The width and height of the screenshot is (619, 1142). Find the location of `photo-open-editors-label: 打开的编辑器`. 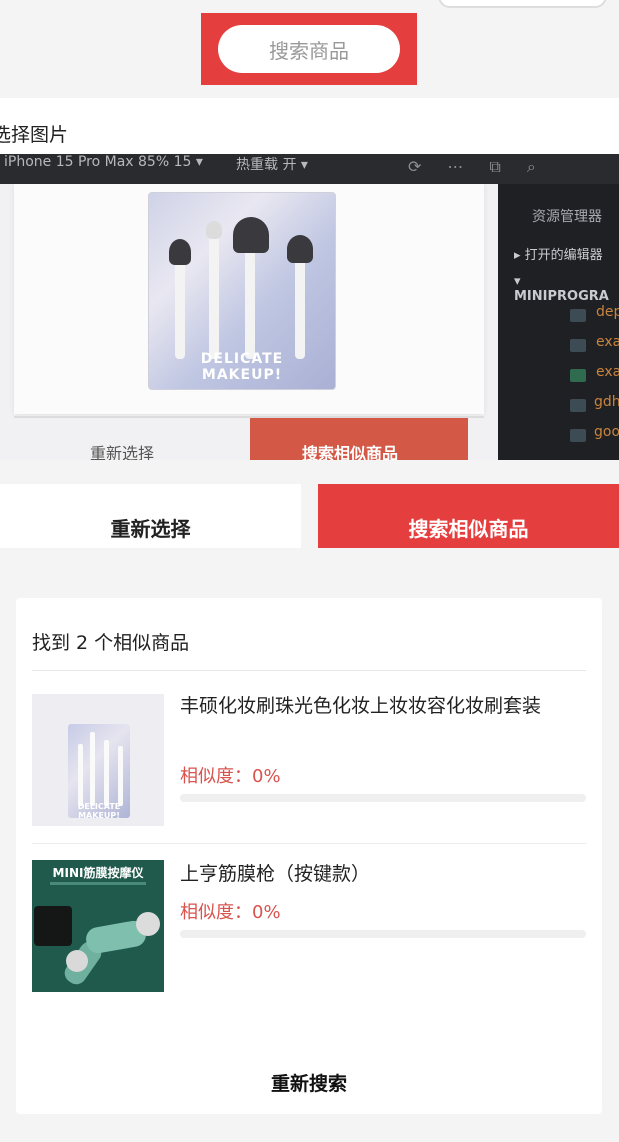

photo-open-editors-label: 打开的编辑器 is located at coordinates (563, 255).